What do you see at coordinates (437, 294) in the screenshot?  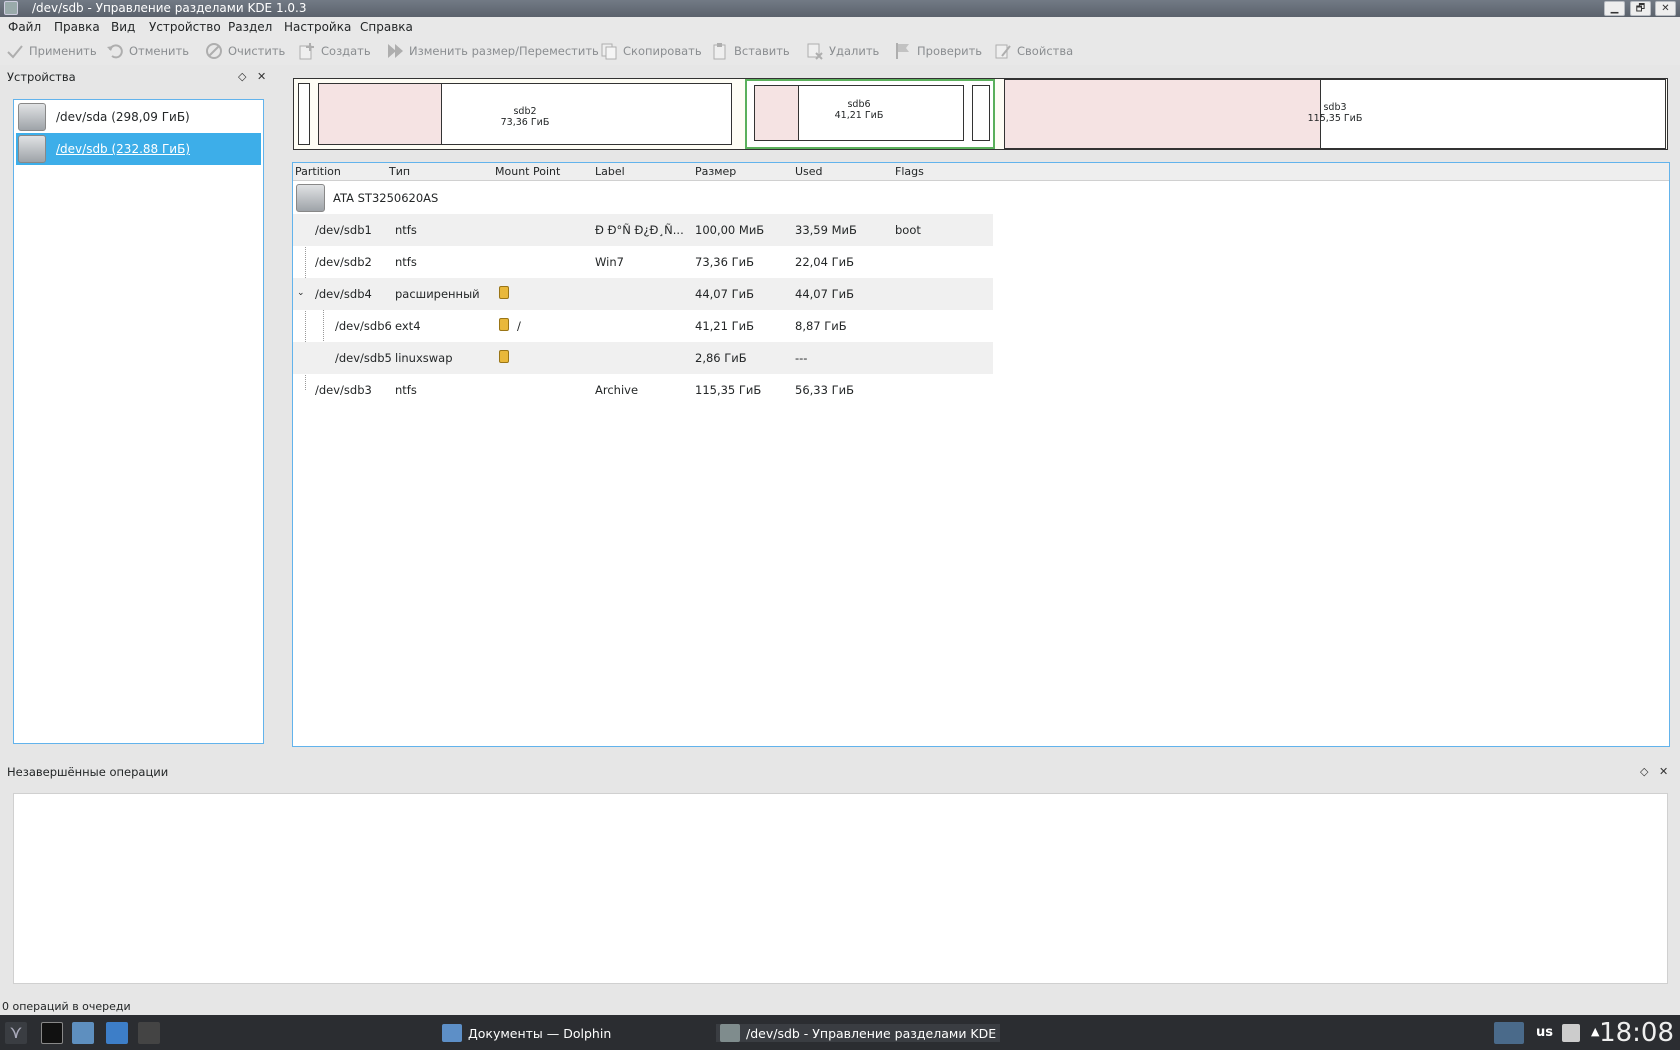 I see `cell-type: расширенный` at bounding box center [437, 294].